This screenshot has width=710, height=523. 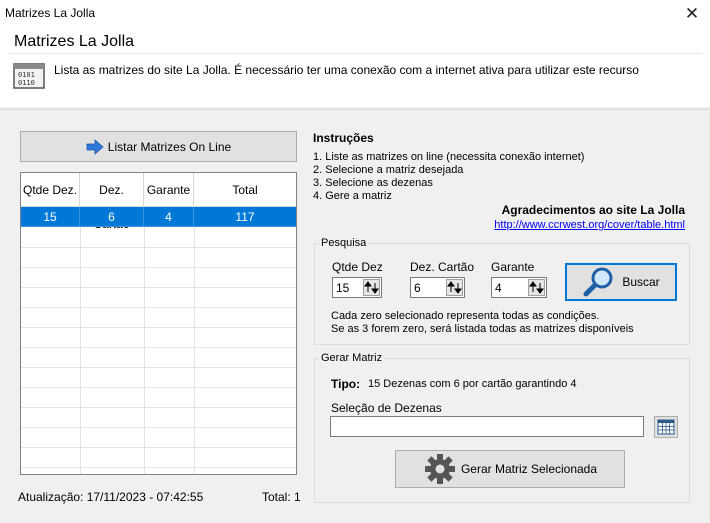 I want to click on dez-value: 6, so click(x=417, y=288).